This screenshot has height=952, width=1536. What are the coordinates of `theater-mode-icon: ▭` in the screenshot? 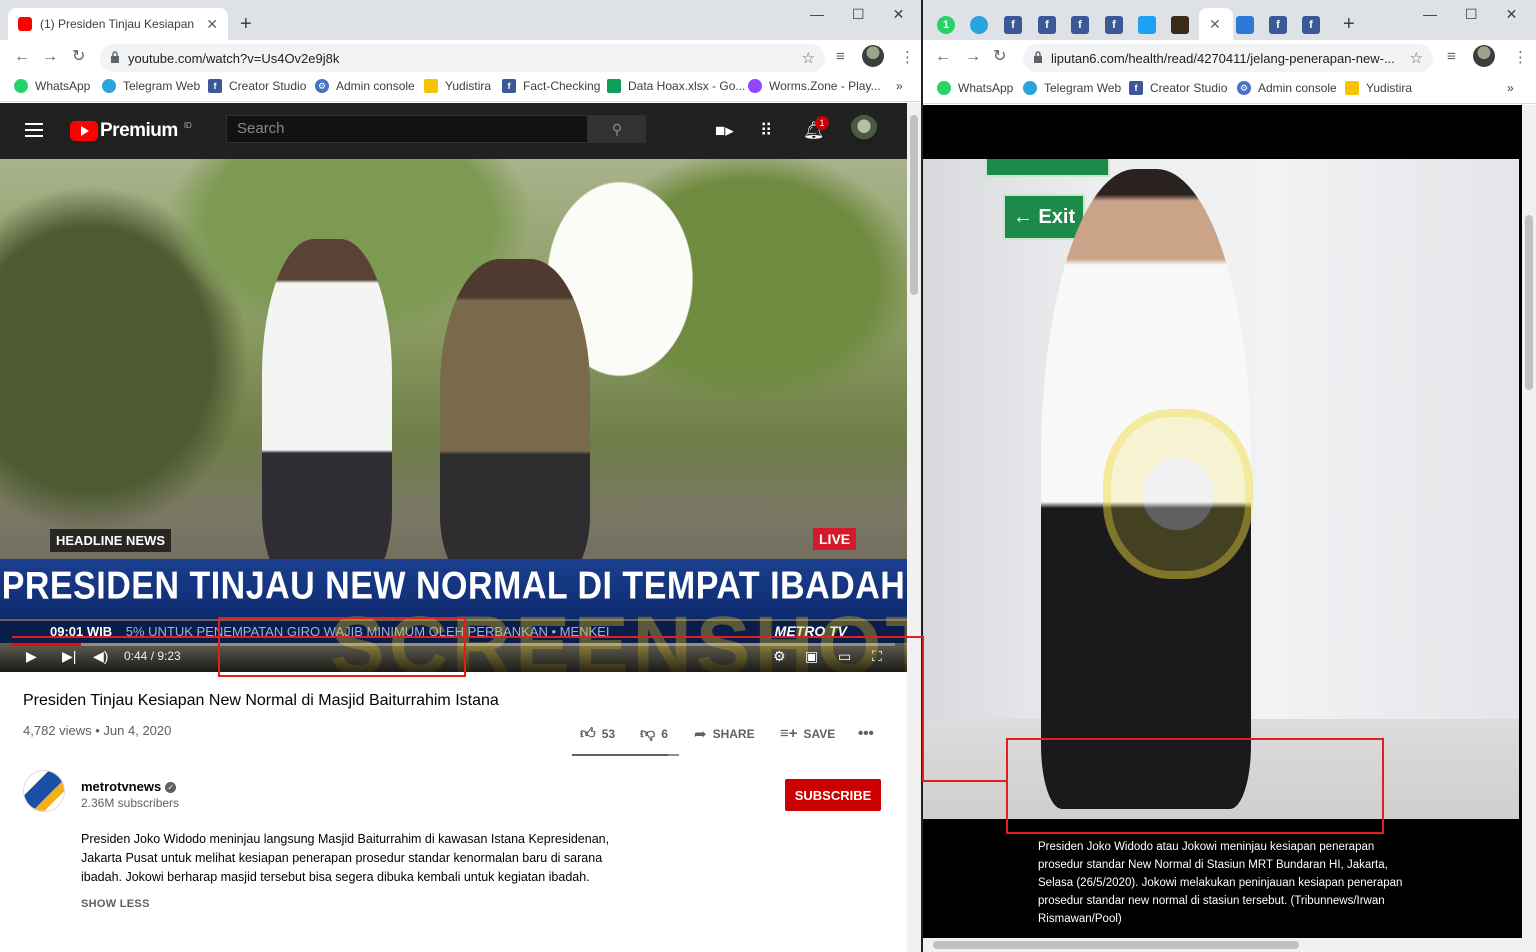 It's located at (844, 656).